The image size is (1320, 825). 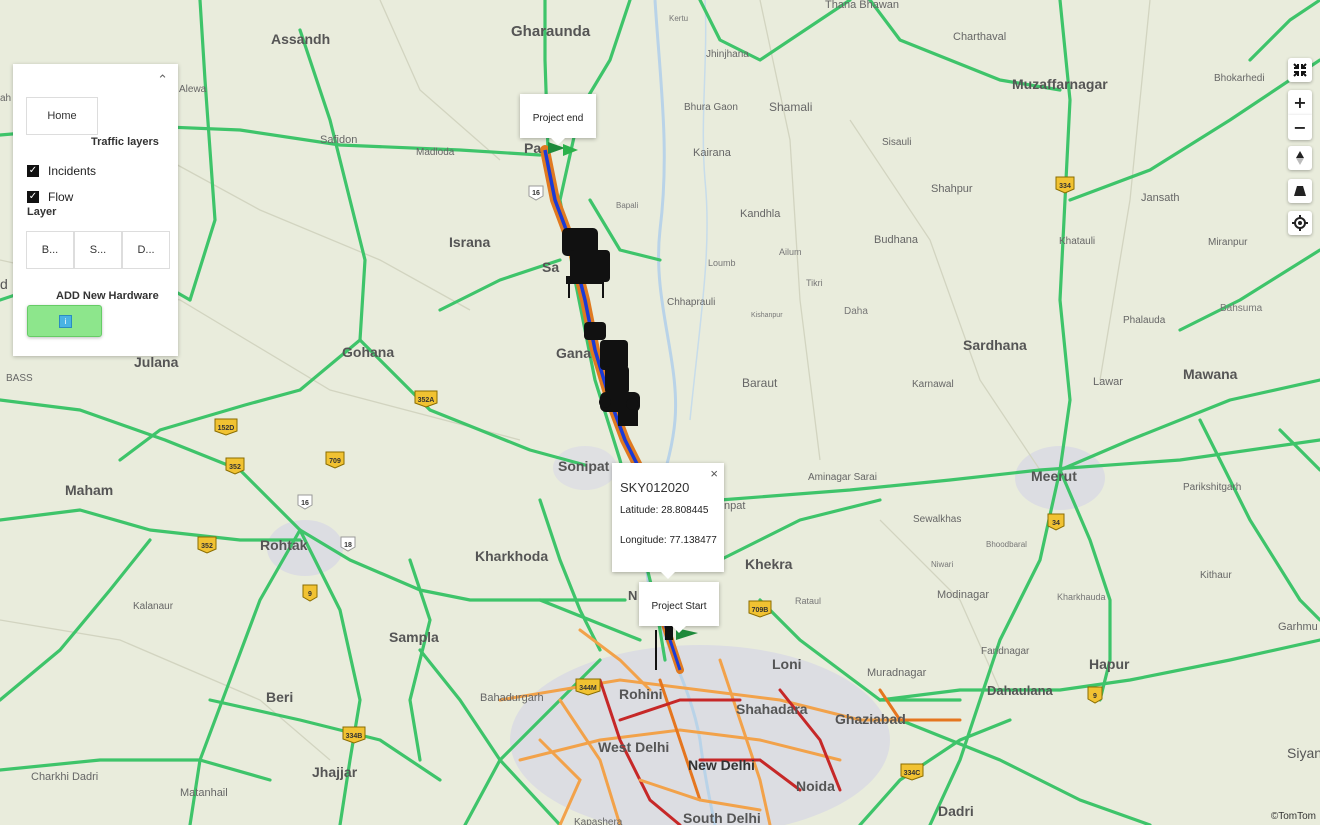 I want to click on traffic-layers-title: Traffic layers, so click(x=125, y=142).